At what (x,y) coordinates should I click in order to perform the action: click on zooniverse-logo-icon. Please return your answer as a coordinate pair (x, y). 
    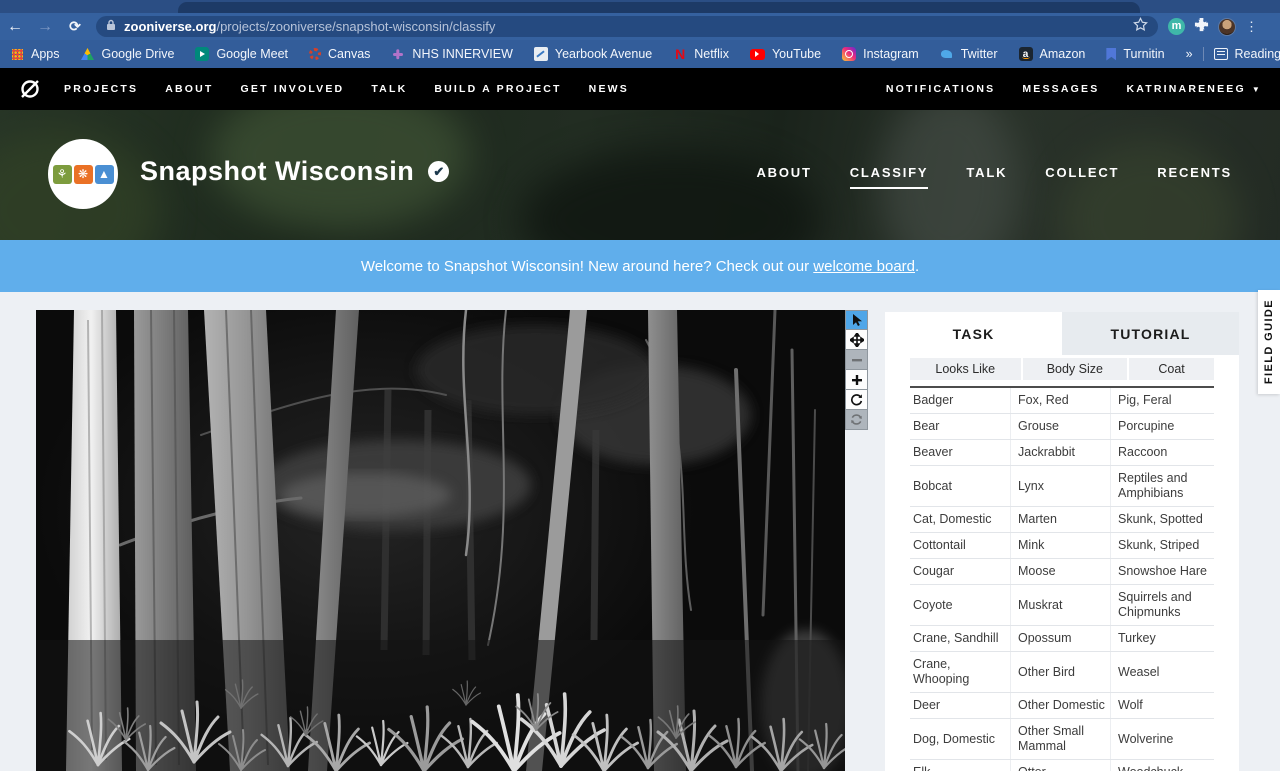
    Looking at the image, I should click on (30, 89).